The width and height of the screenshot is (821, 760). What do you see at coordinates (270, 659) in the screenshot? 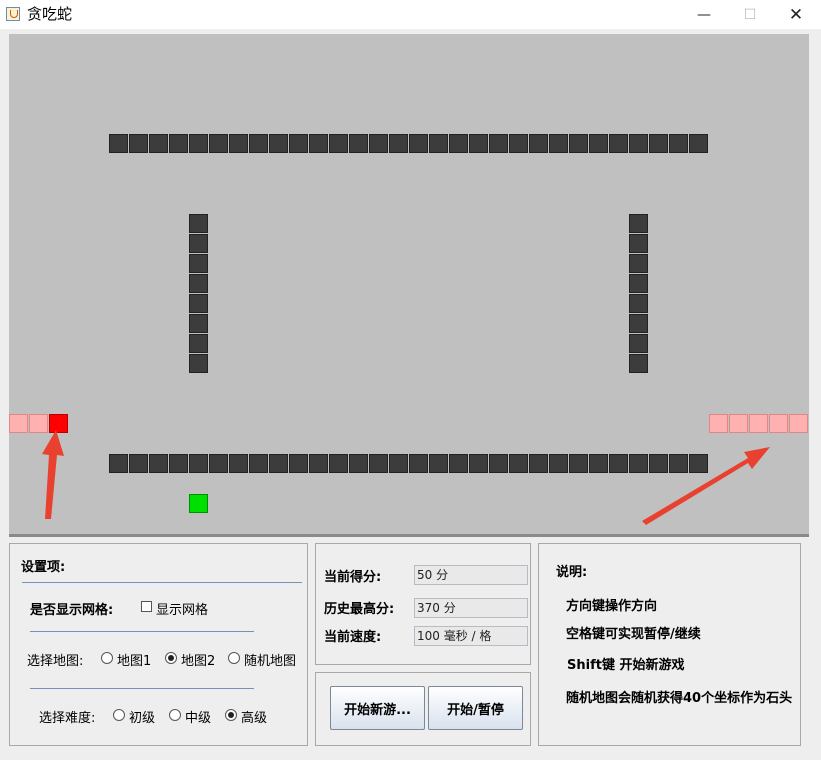
I see `map-option-random: 随机地图` at bounding box center [270, 659].